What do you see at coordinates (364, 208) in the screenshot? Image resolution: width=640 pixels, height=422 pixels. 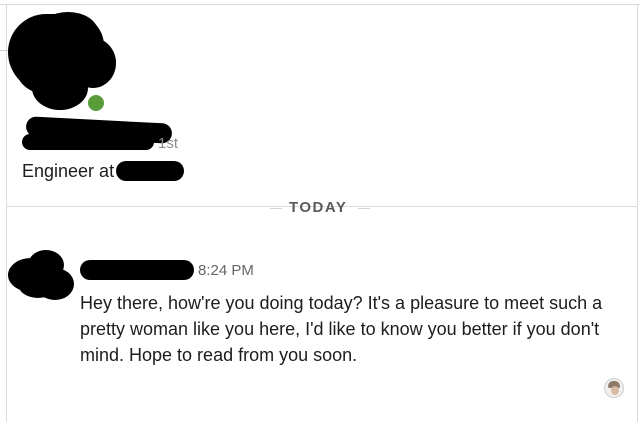 I see `date-line-right` at bounding box center [364, 208].